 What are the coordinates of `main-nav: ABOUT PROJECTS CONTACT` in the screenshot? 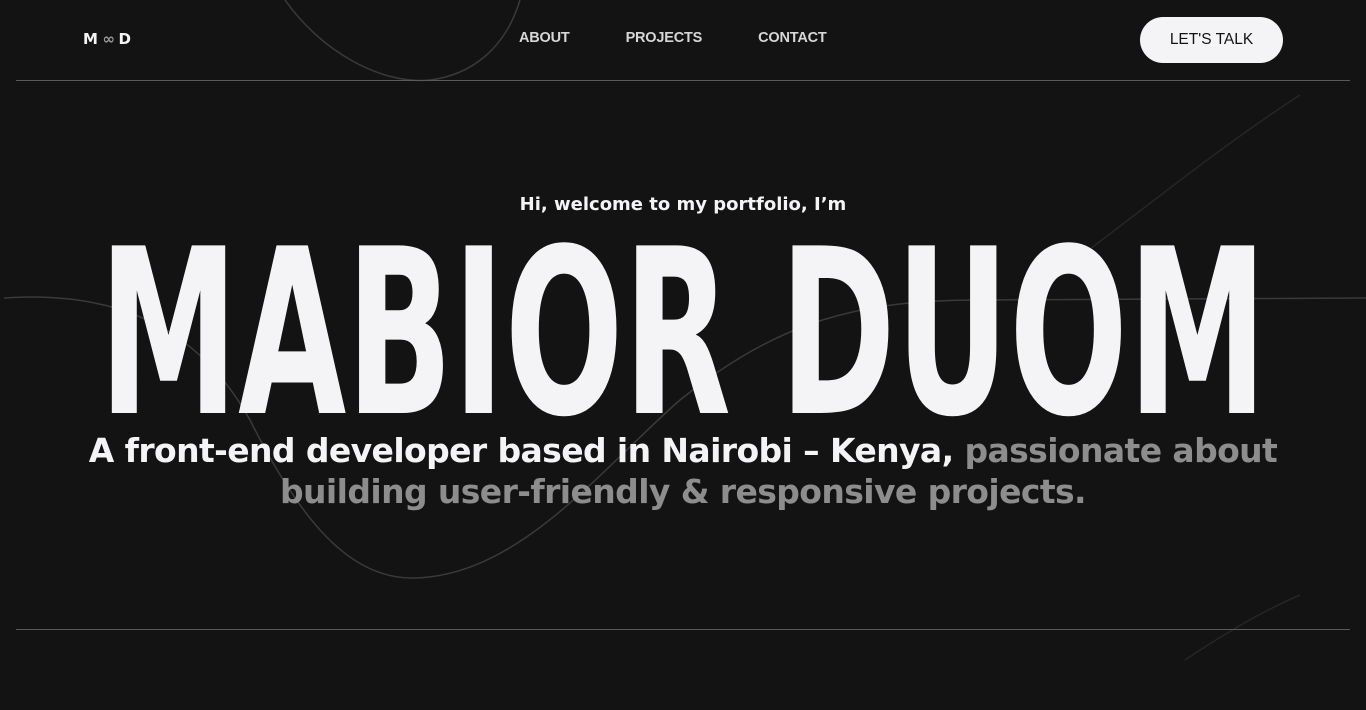 It's located at (701, 38).